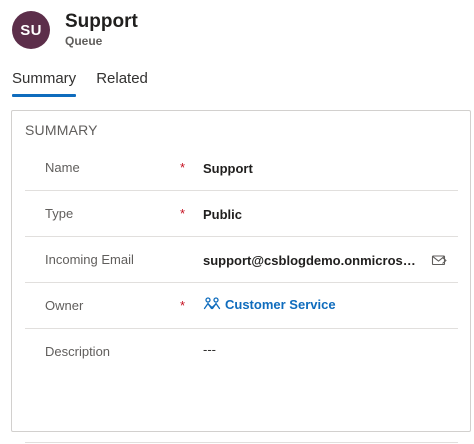 This screenshot has width=474, height=444. What do you see at coordinates (101, 21) in the screenshot?
I see `page-title: Support` at bounding box center [101, 21].